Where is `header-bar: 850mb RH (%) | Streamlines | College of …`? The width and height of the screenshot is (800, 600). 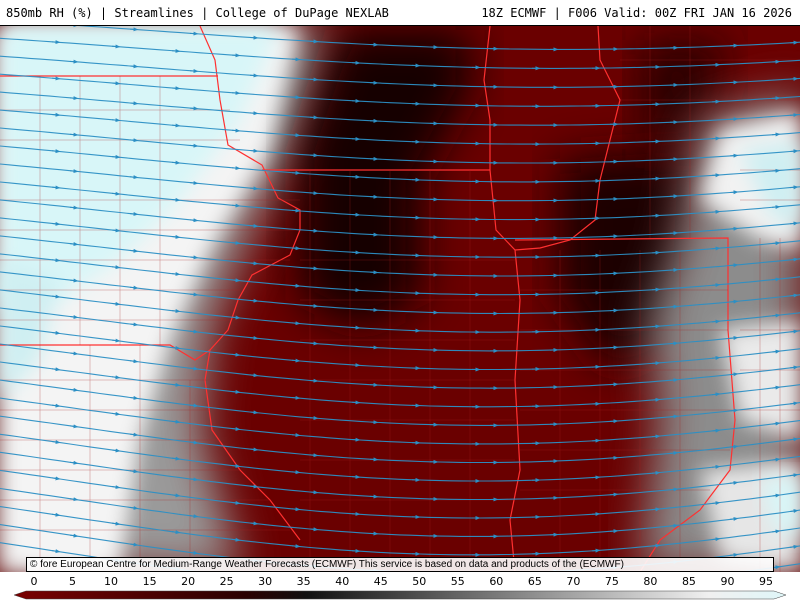 header-bar: 850mb RH (%) | Streamlines | College of … is located at coordinates (400, 13).